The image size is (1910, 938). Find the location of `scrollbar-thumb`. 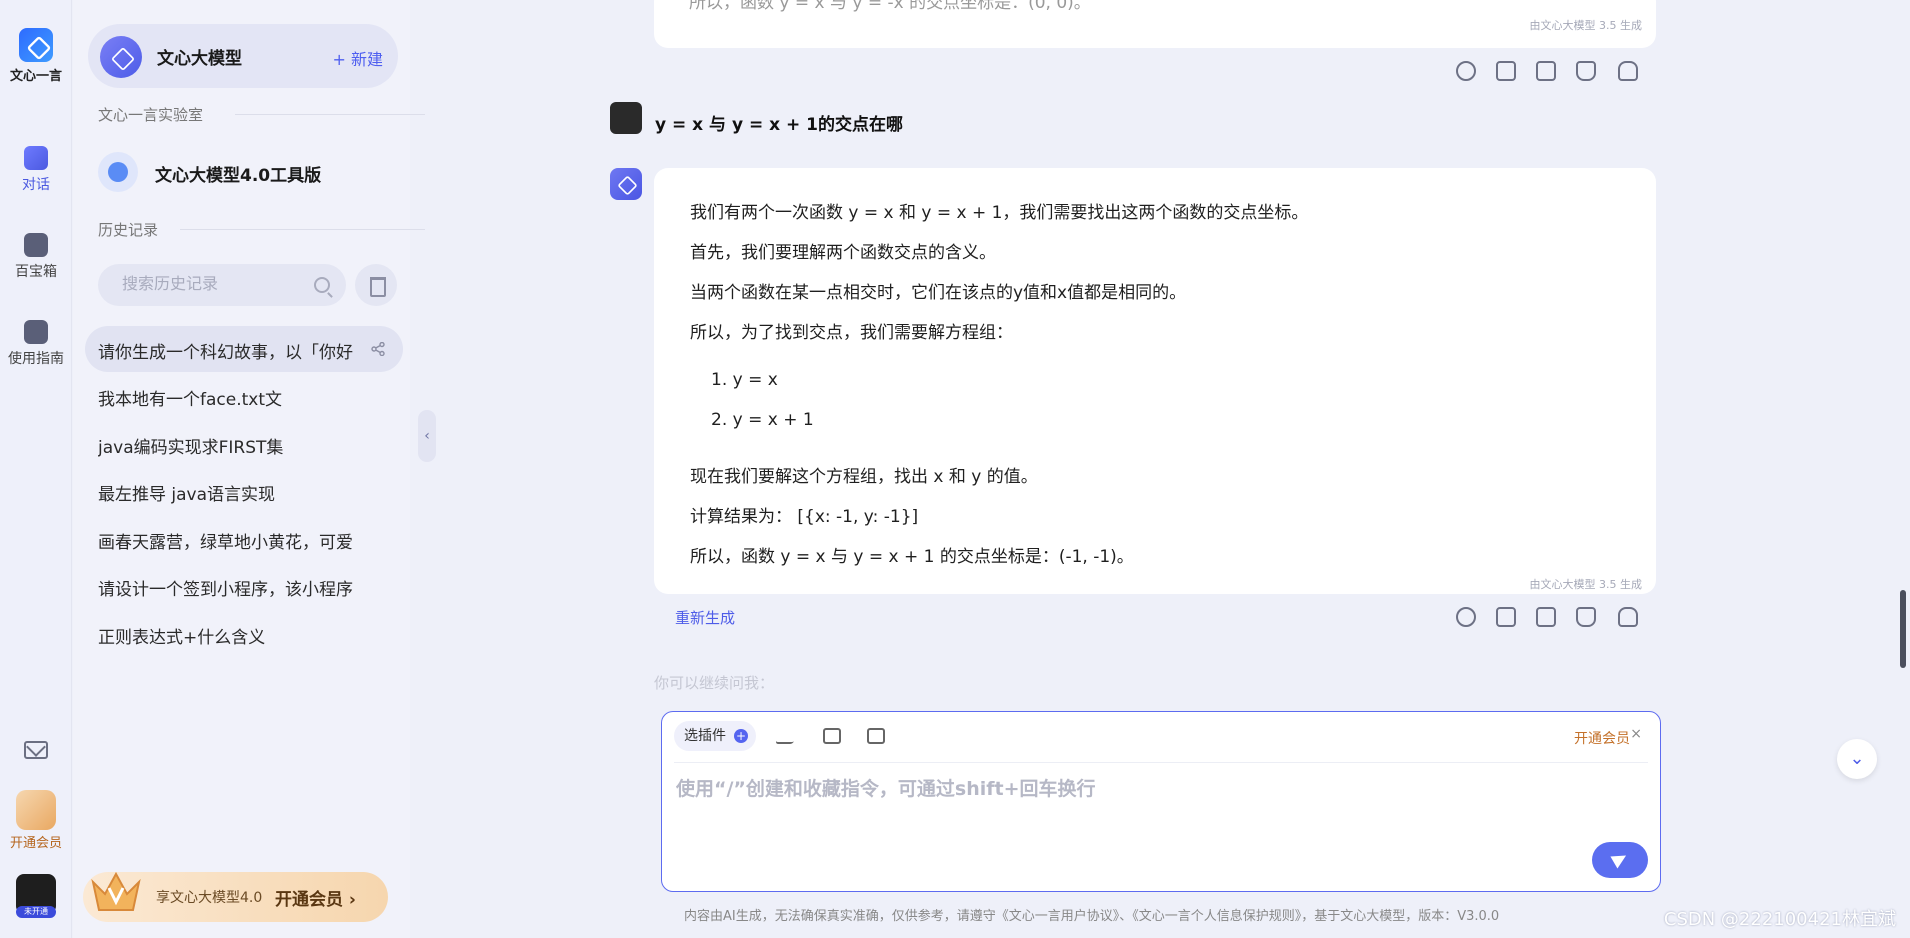

scrollbar-thumb is located at coordinates (1903, 629).